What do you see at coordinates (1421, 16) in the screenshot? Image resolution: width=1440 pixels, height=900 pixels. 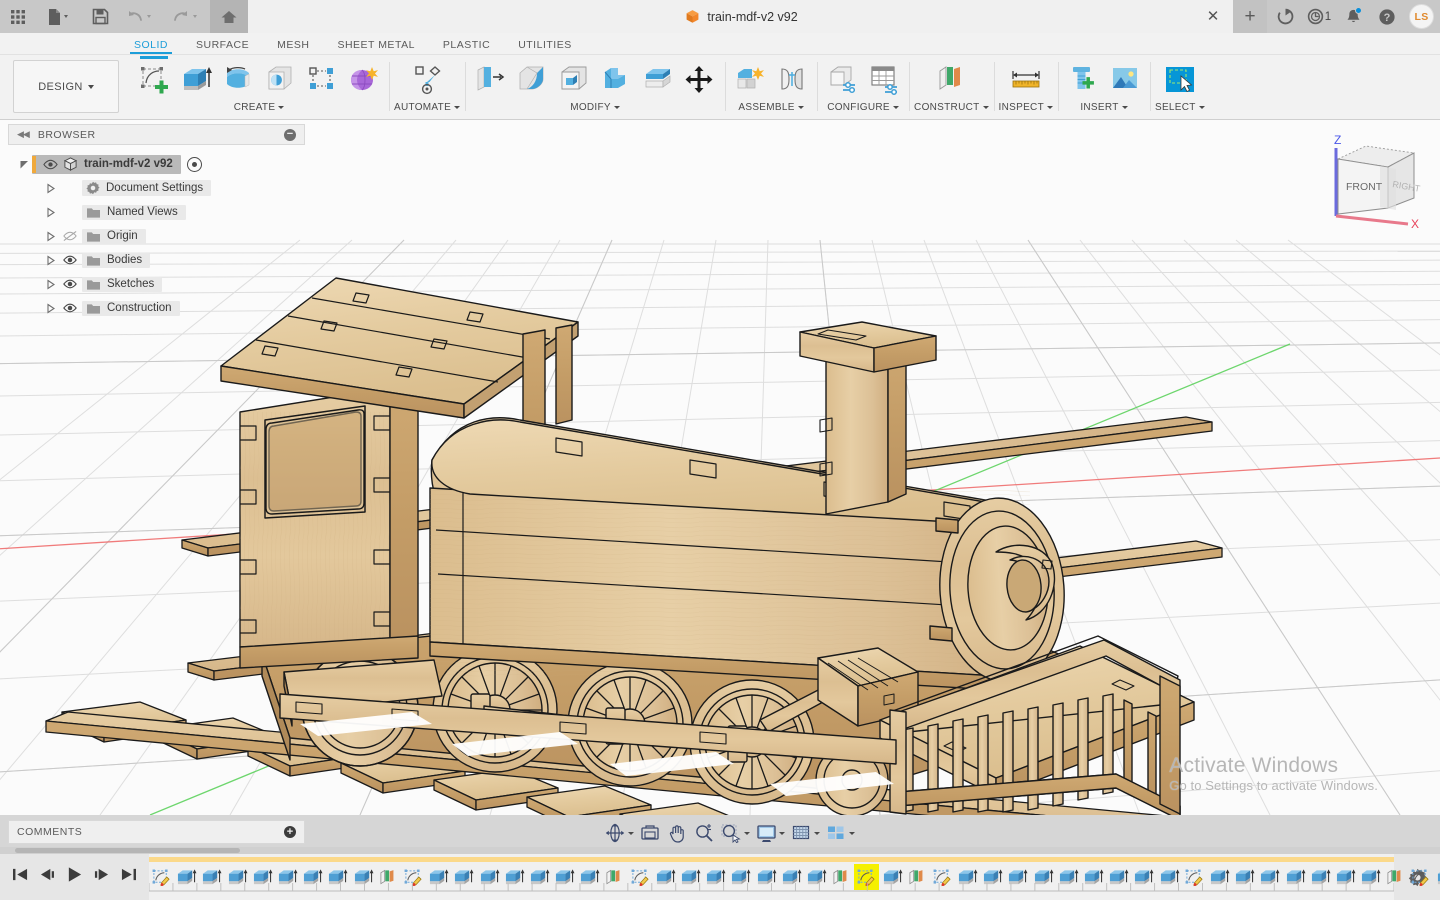 I see `avatar: LS` at bounding box center [1421, 16].